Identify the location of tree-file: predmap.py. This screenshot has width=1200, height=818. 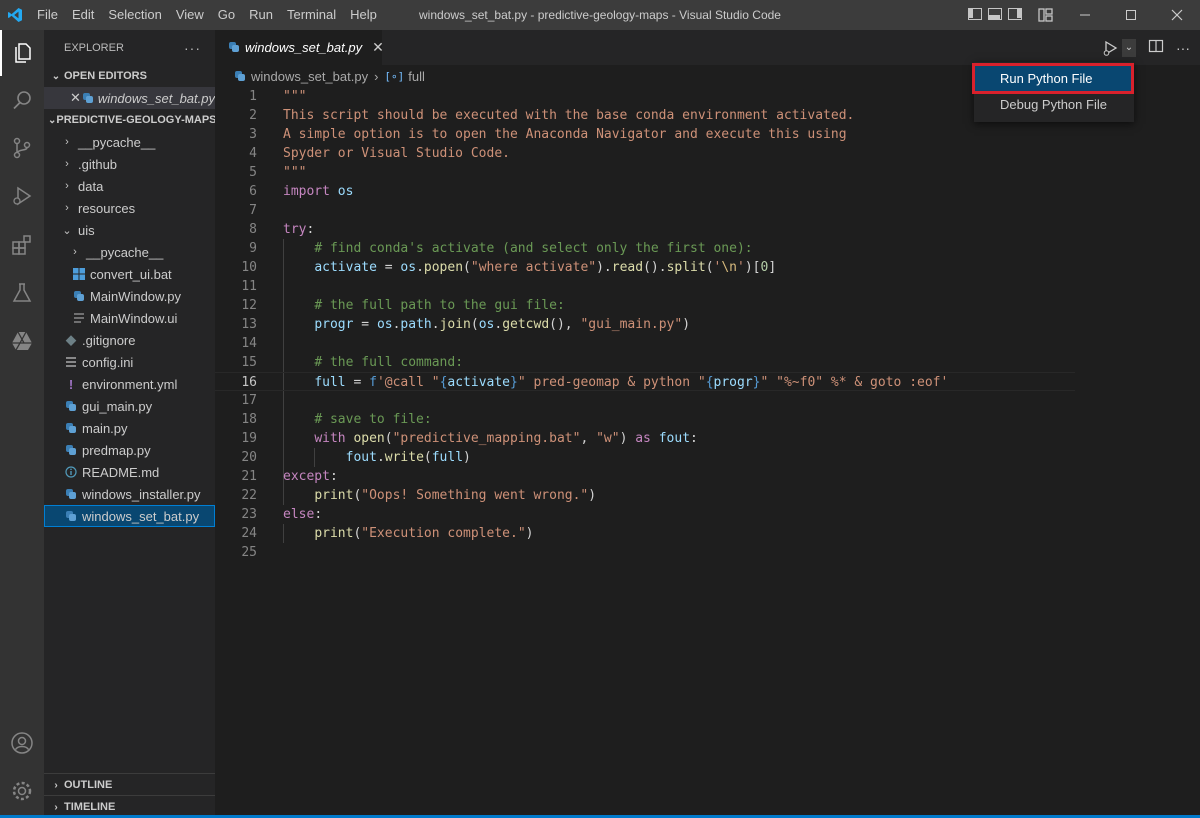
(129, 450).